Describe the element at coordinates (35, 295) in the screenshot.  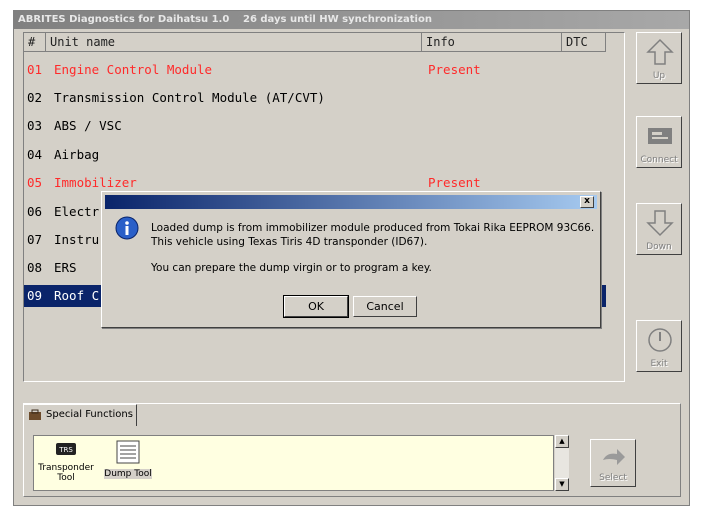
I see `unit-number: 09` at that location.